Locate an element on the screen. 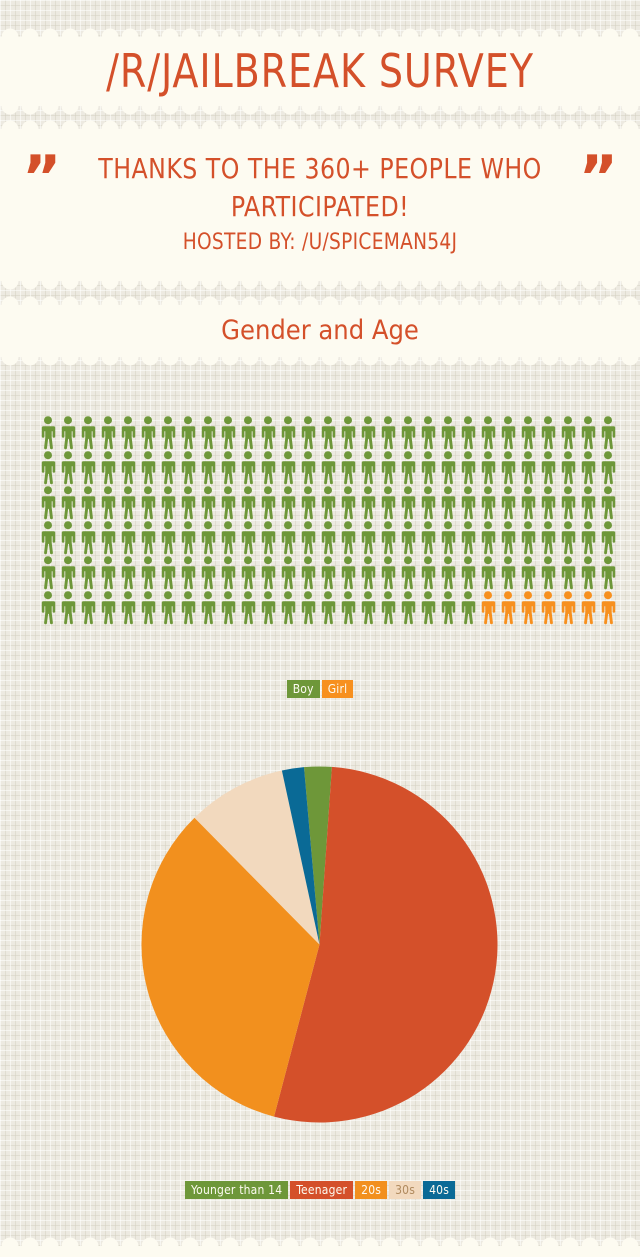 The height and width of the screenshot is (1257, 640). section-banner-scallop-top is located at coordinates (320, 299).